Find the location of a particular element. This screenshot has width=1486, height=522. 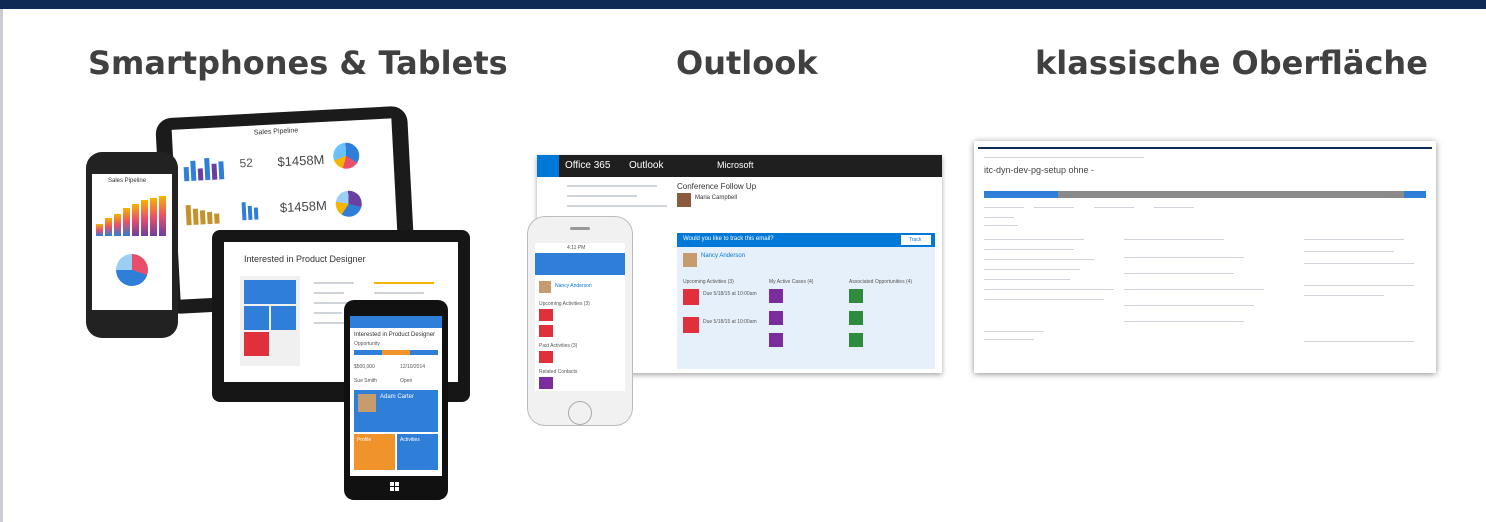

winphone-field-2: Open is located at coordinates (406, 381).